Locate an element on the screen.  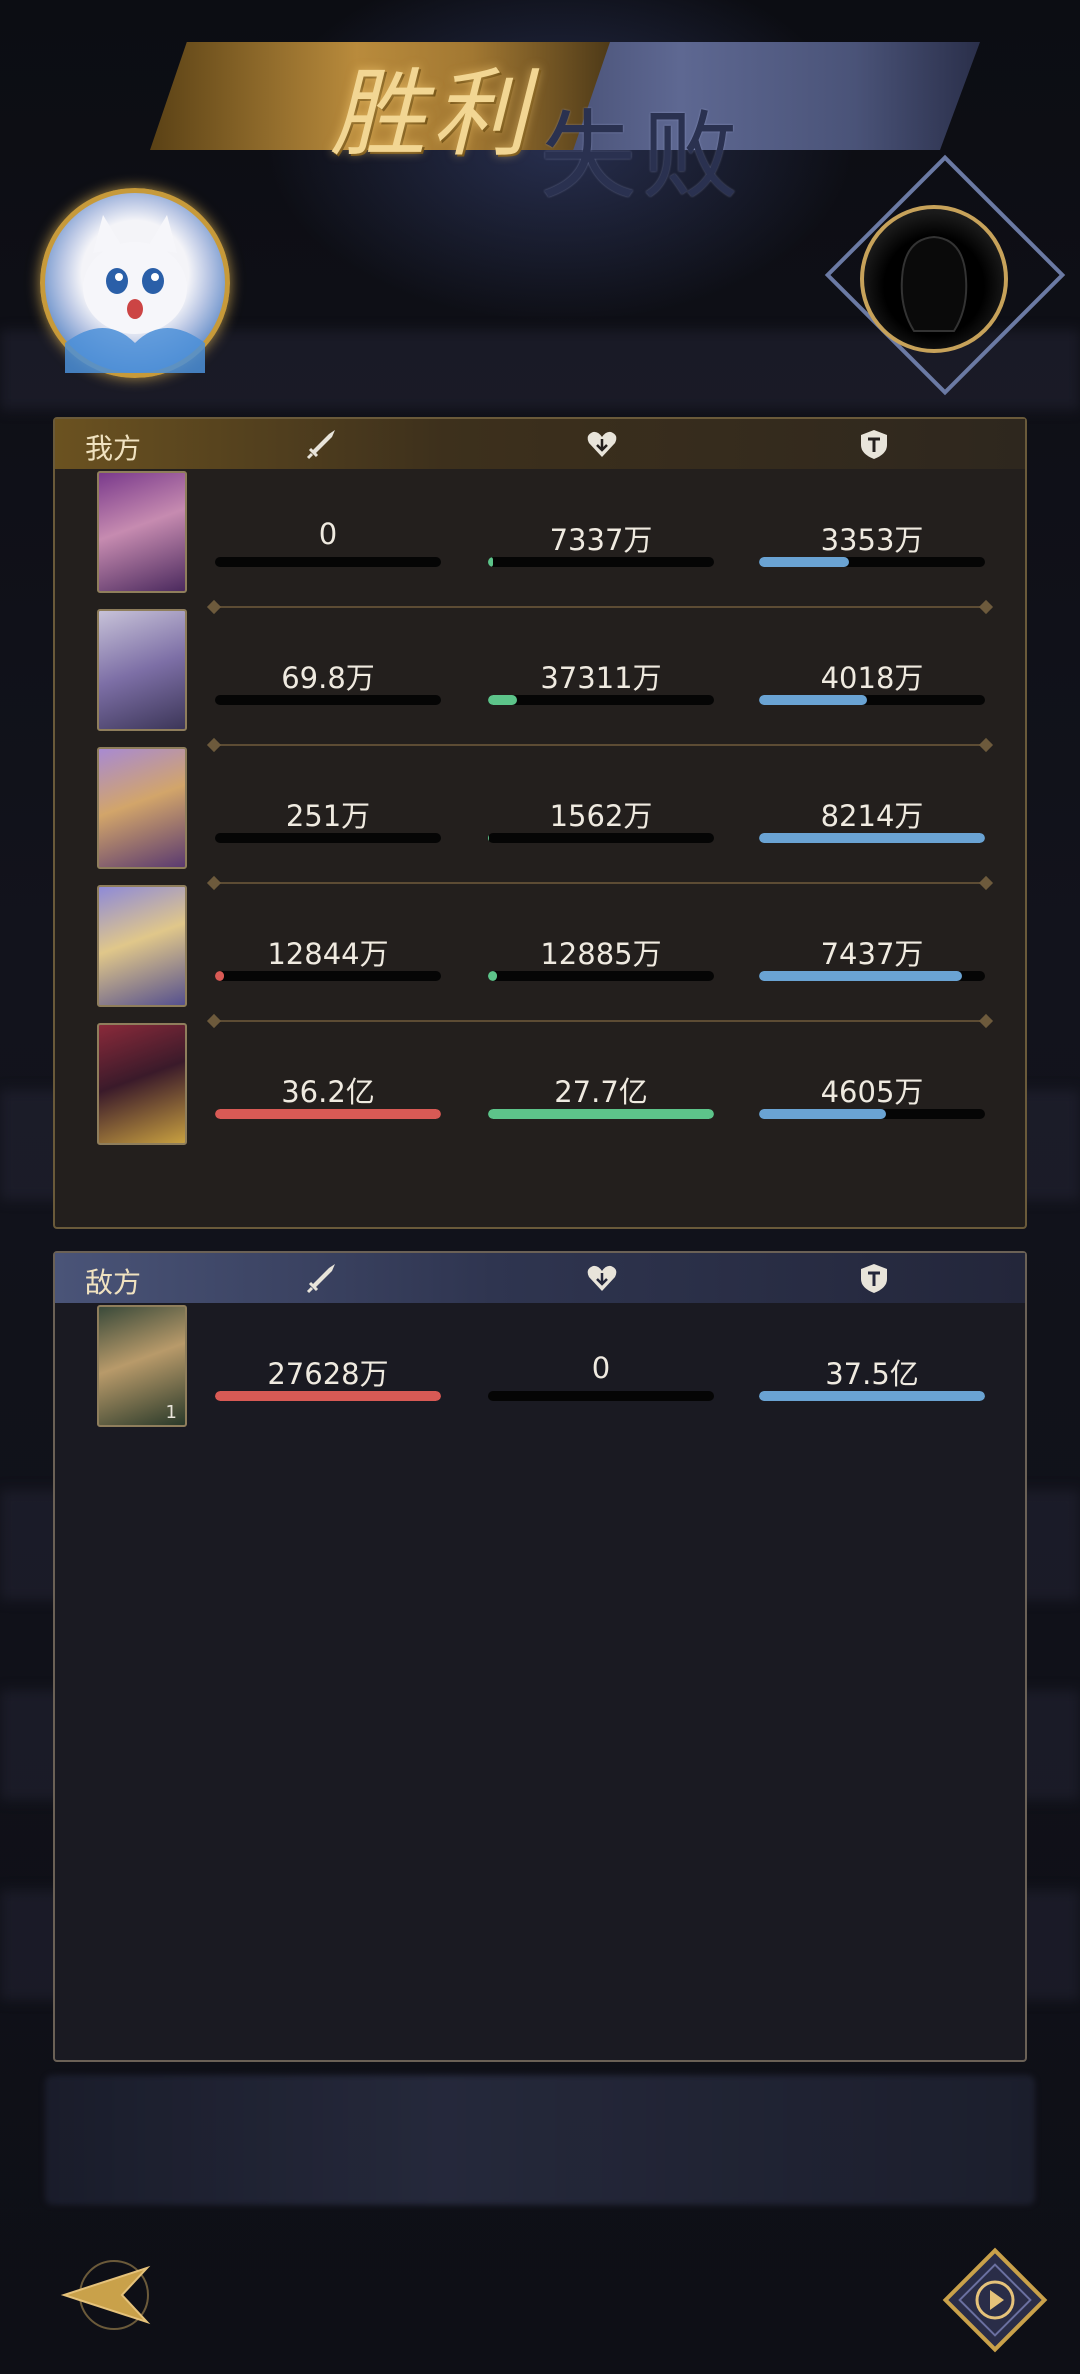
heal-value: 27.7亿 is located at coordinates (601, 1092).